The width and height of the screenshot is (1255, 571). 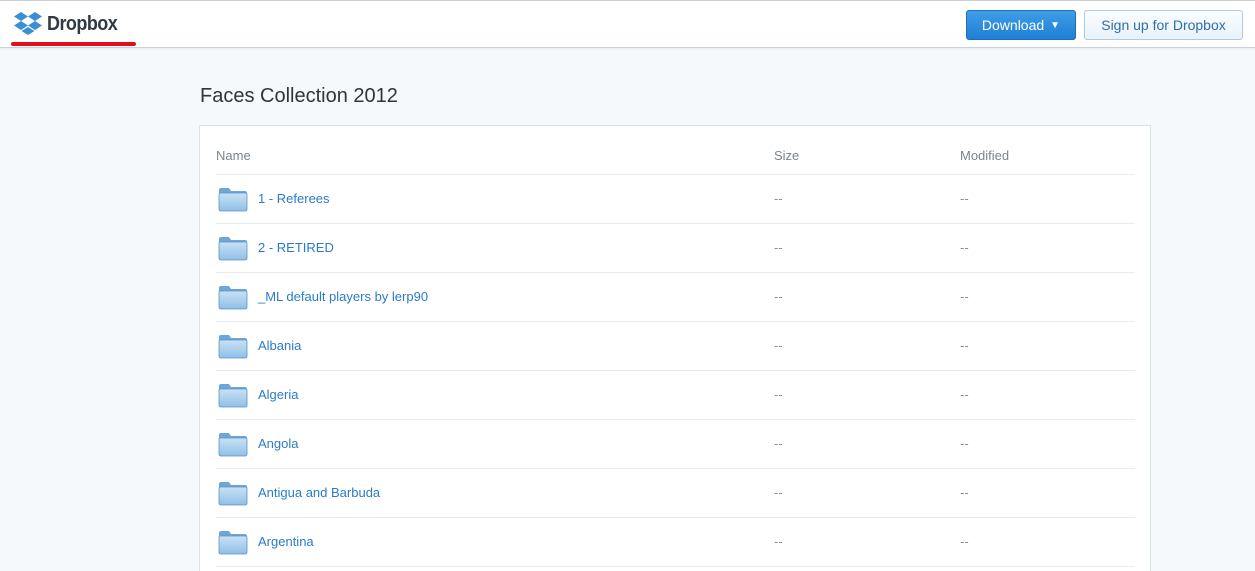 What do you see at coordinates (675, 493) in the screenshot?
I see `table-row: Antigua and Barbuda -- --` at bounding box center [675, 493].